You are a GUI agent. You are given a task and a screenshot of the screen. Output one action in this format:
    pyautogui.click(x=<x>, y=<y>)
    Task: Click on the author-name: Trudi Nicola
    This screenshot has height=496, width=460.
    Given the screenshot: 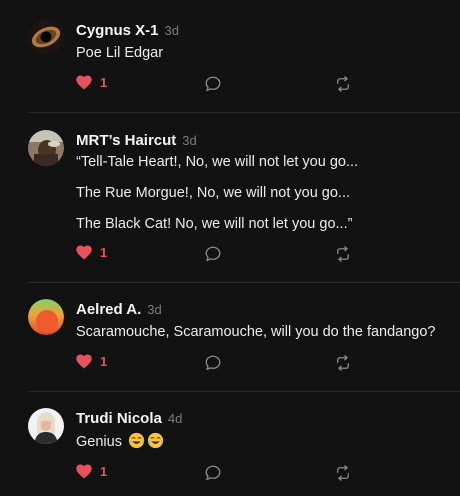 What is the action you would take?
    pyautogui.click(x=119, y=418)
    